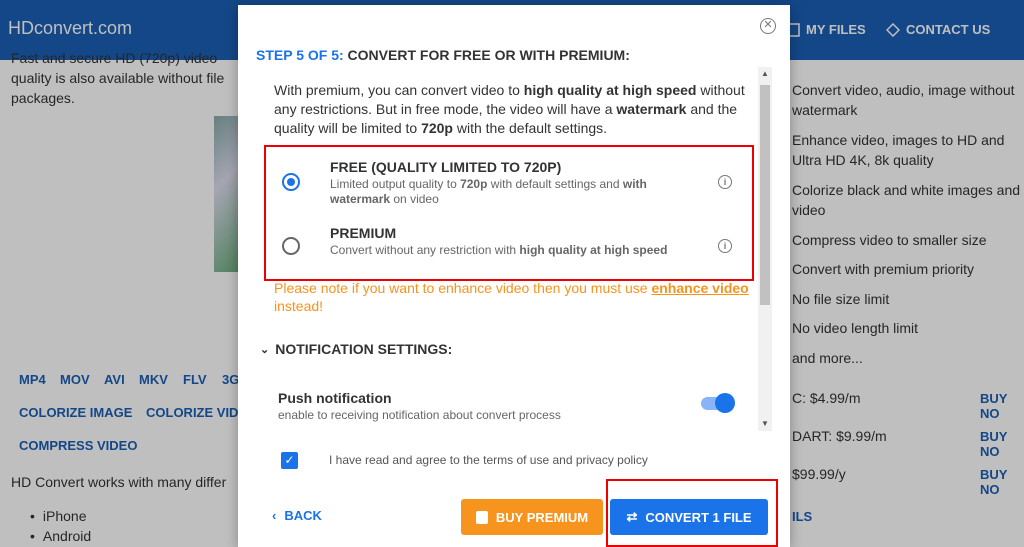  Describe the element at coordinates (446, 167) in the screenshot. I see `option-free-title: FREE (QUALITY LIMITED TO 720P)` at that location.